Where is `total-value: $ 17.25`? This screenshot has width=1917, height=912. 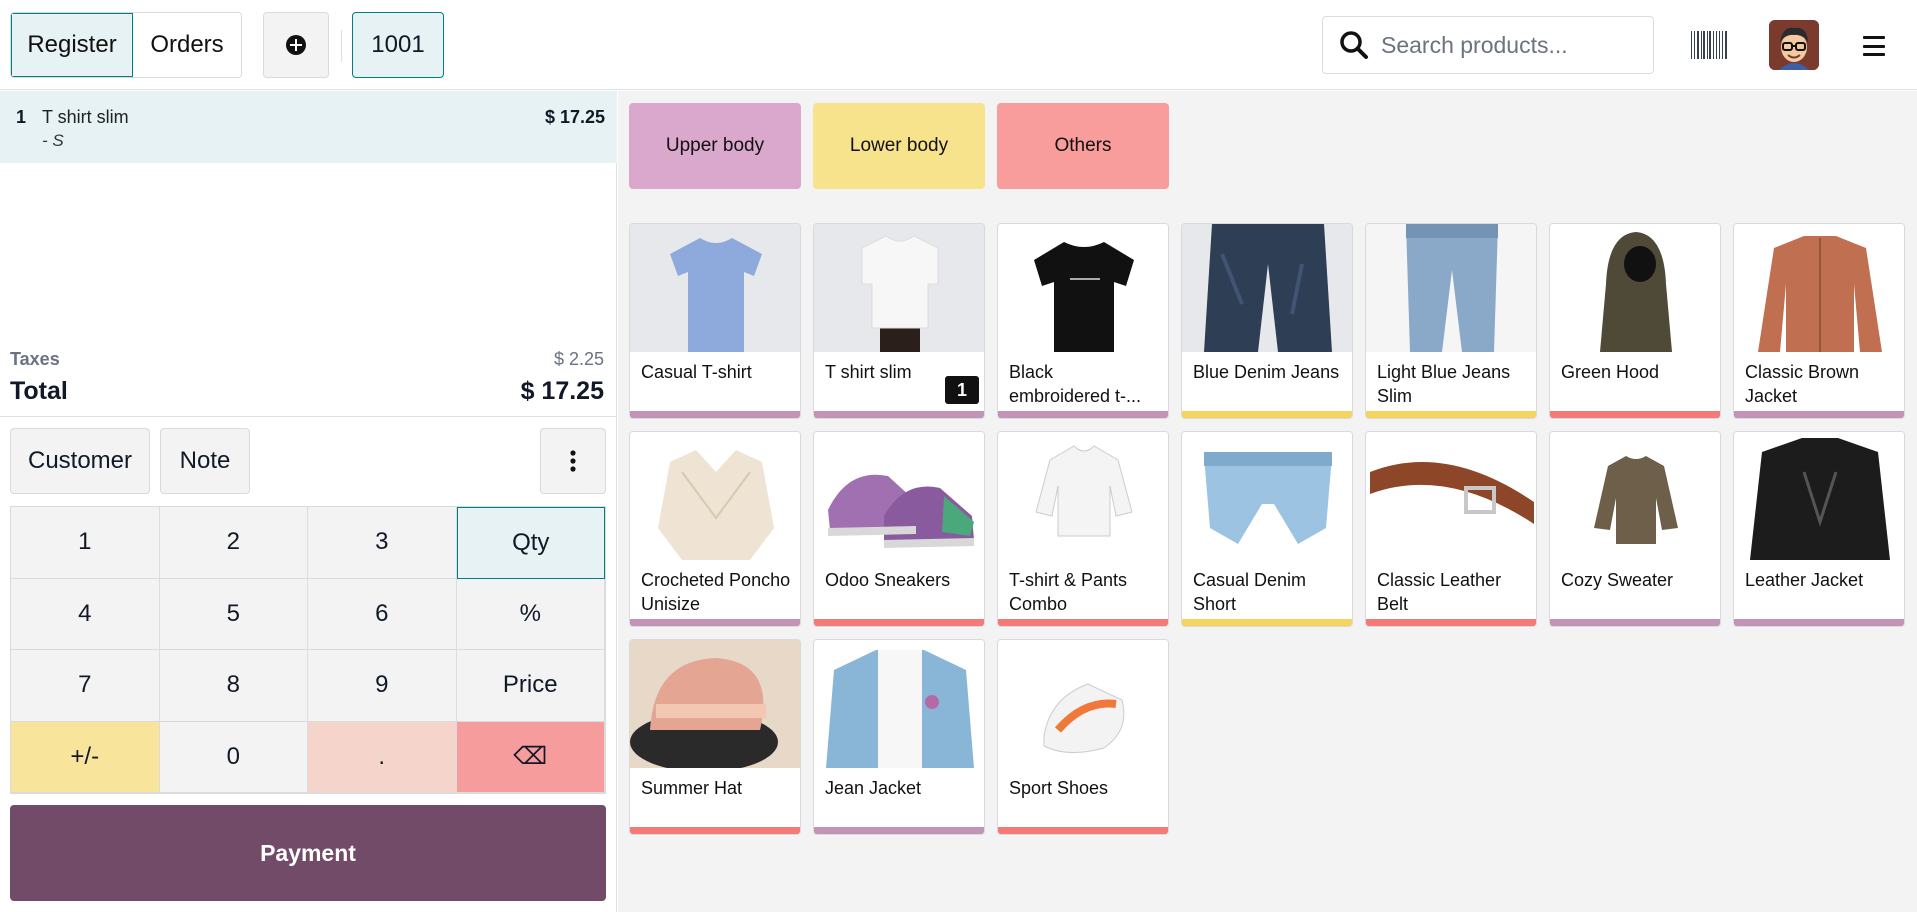 total-value: $ 17.25 is located at coordinates (562, 391).